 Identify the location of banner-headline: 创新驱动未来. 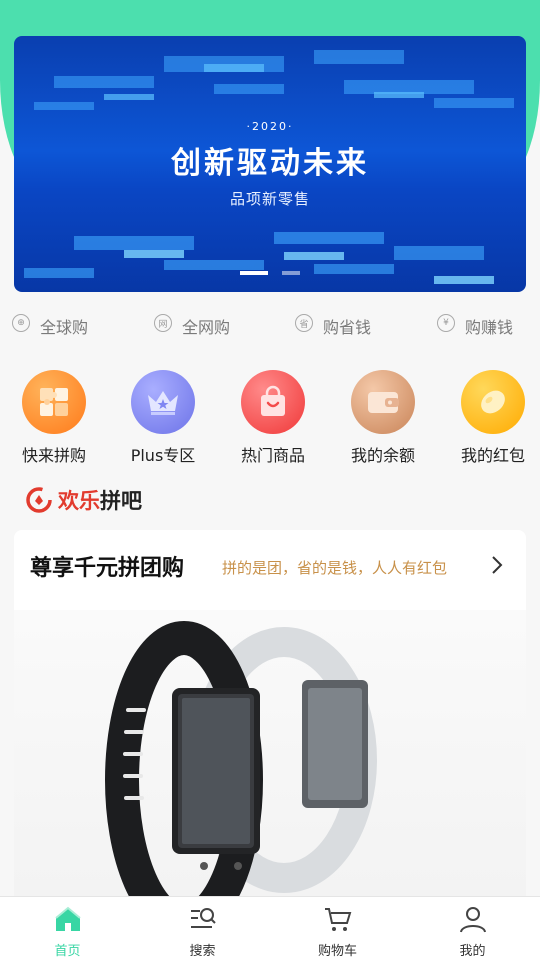
(270, 163).